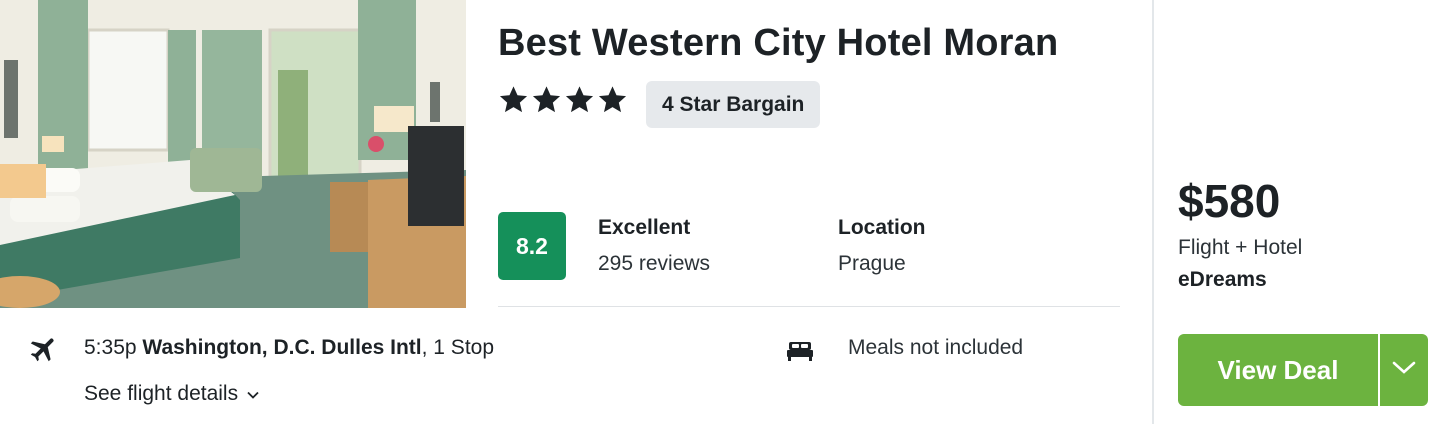  I want to click on location-label: Location, so click(882, 227).